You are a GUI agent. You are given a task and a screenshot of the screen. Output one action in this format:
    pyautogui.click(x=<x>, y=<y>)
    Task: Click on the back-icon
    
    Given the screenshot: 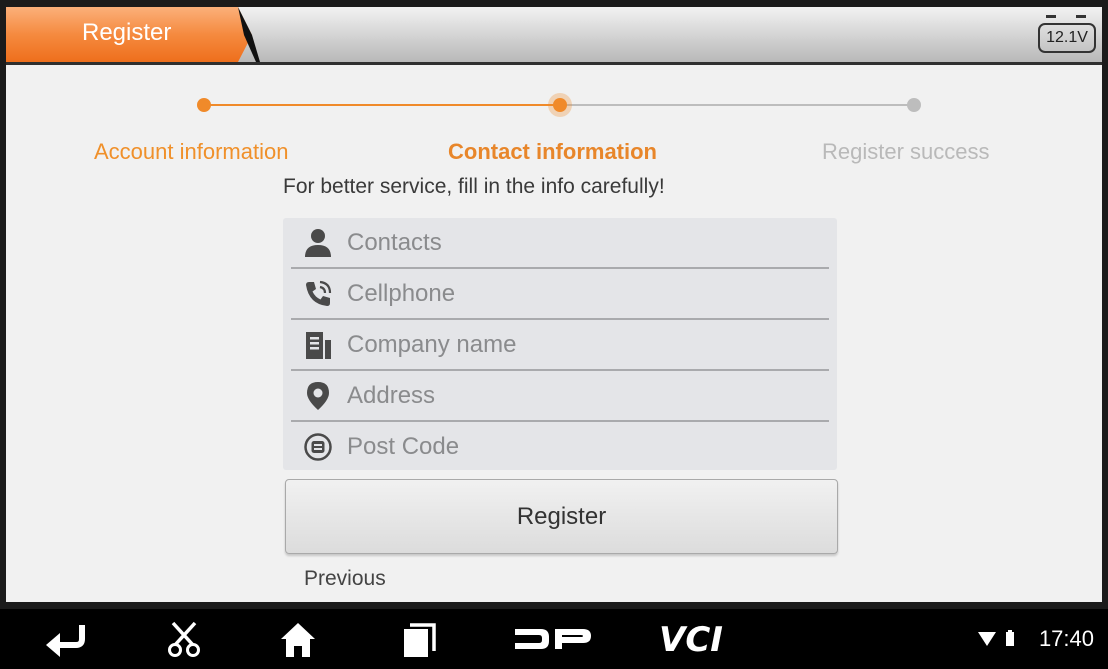 What is the action you would take?
    pyautogui.click(x=65, y=641)
    